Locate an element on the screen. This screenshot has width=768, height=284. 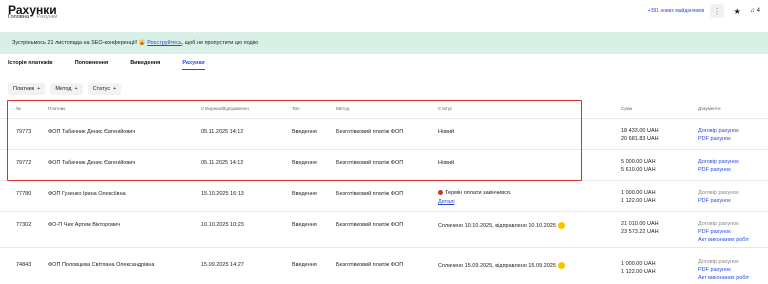
row-created: 15.10.2025 16:13 is located at coordinates (222, 194).